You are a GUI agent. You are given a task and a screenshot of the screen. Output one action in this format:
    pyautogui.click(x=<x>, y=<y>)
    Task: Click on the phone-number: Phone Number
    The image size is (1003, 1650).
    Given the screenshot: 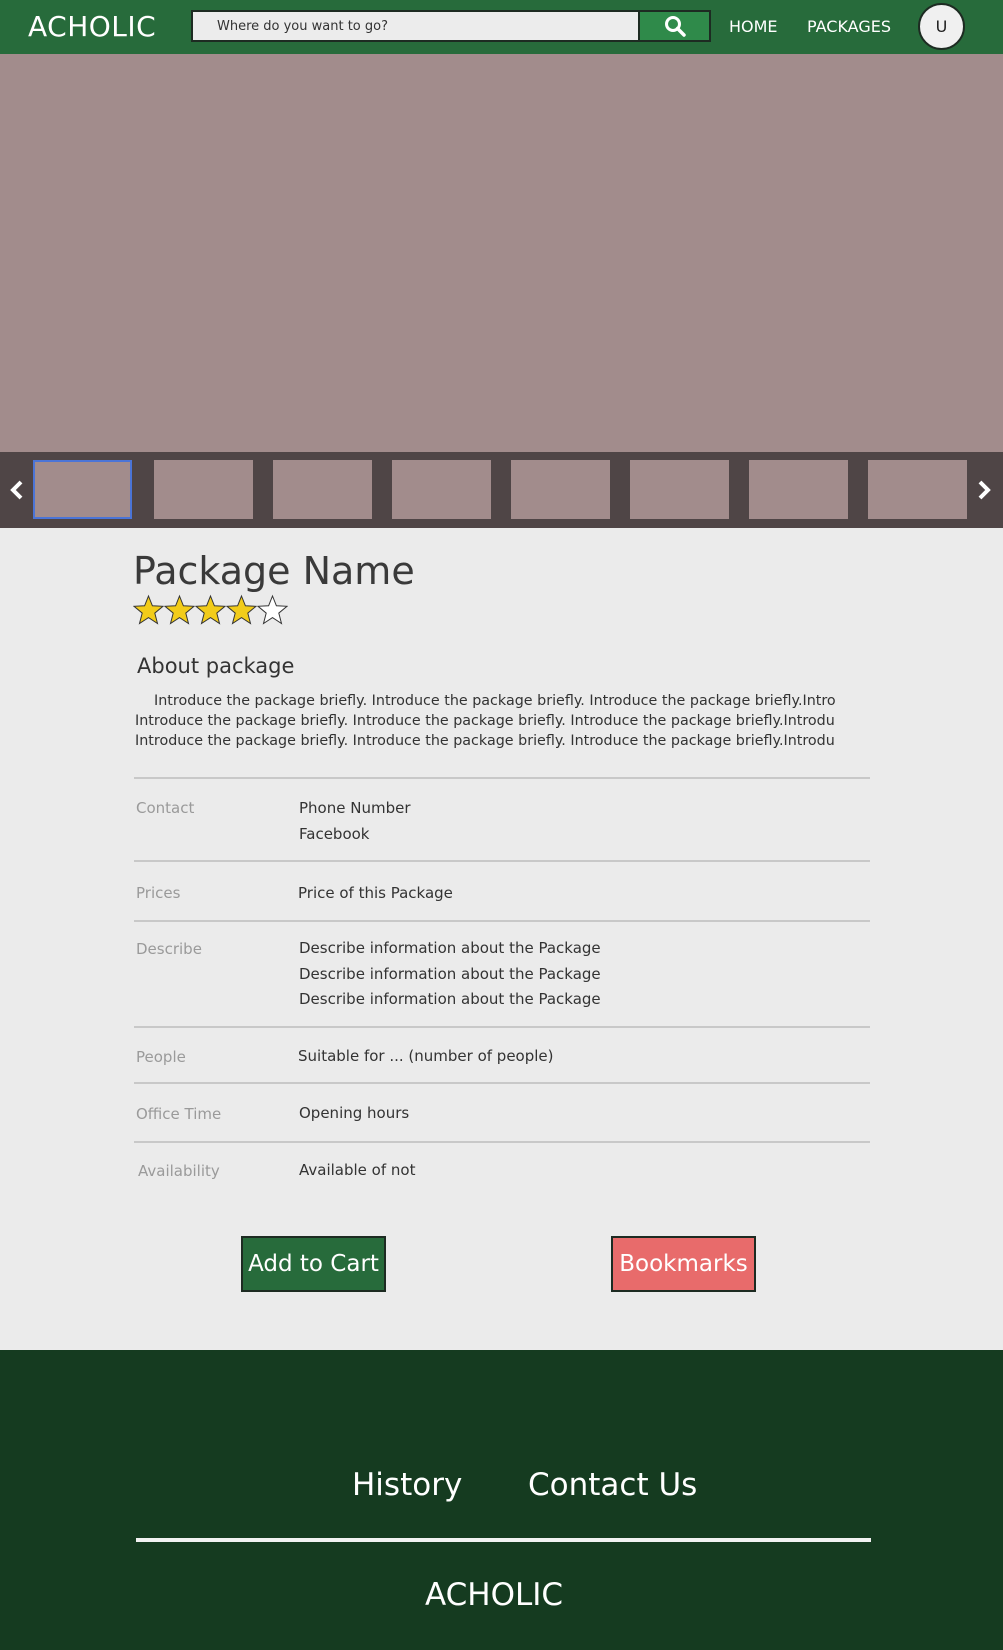 What is the action you would take?
    pyautogui.click(x=355, y=808)
    